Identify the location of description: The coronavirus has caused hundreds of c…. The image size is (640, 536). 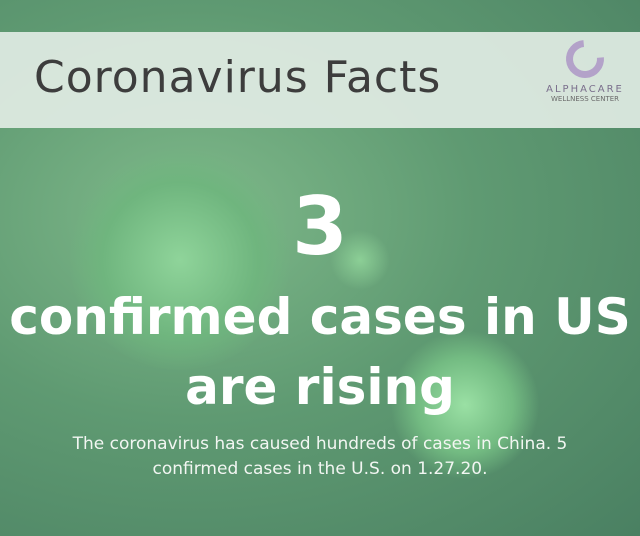
(320, 456).